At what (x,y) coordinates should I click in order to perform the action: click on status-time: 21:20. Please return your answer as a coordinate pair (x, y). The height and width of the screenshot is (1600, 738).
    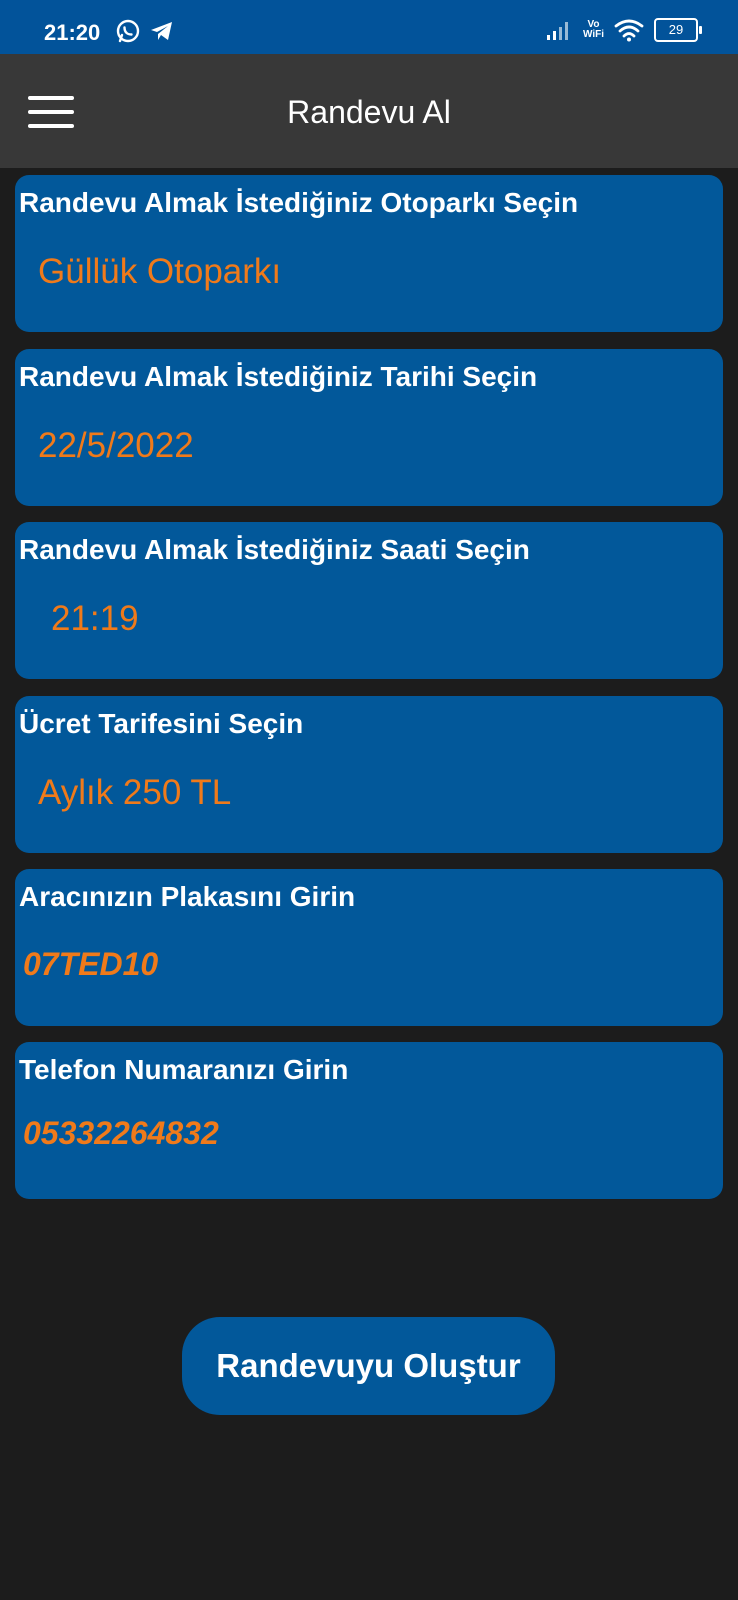
    Looking at the image, I should click on (72, 32).